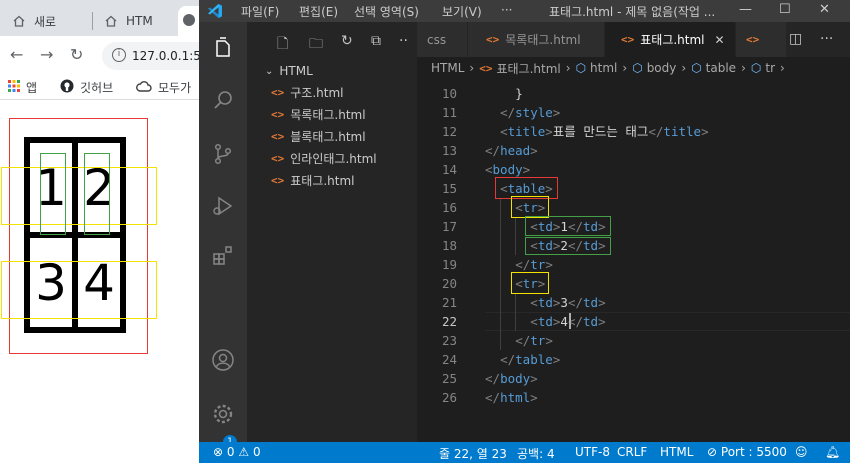 The width and height of the screenshot is (850, 463). What do you see at coordinates (282, 45) in the screenshot?
I see `new-file-icon: 🗋` at bounding box center [282, 45].